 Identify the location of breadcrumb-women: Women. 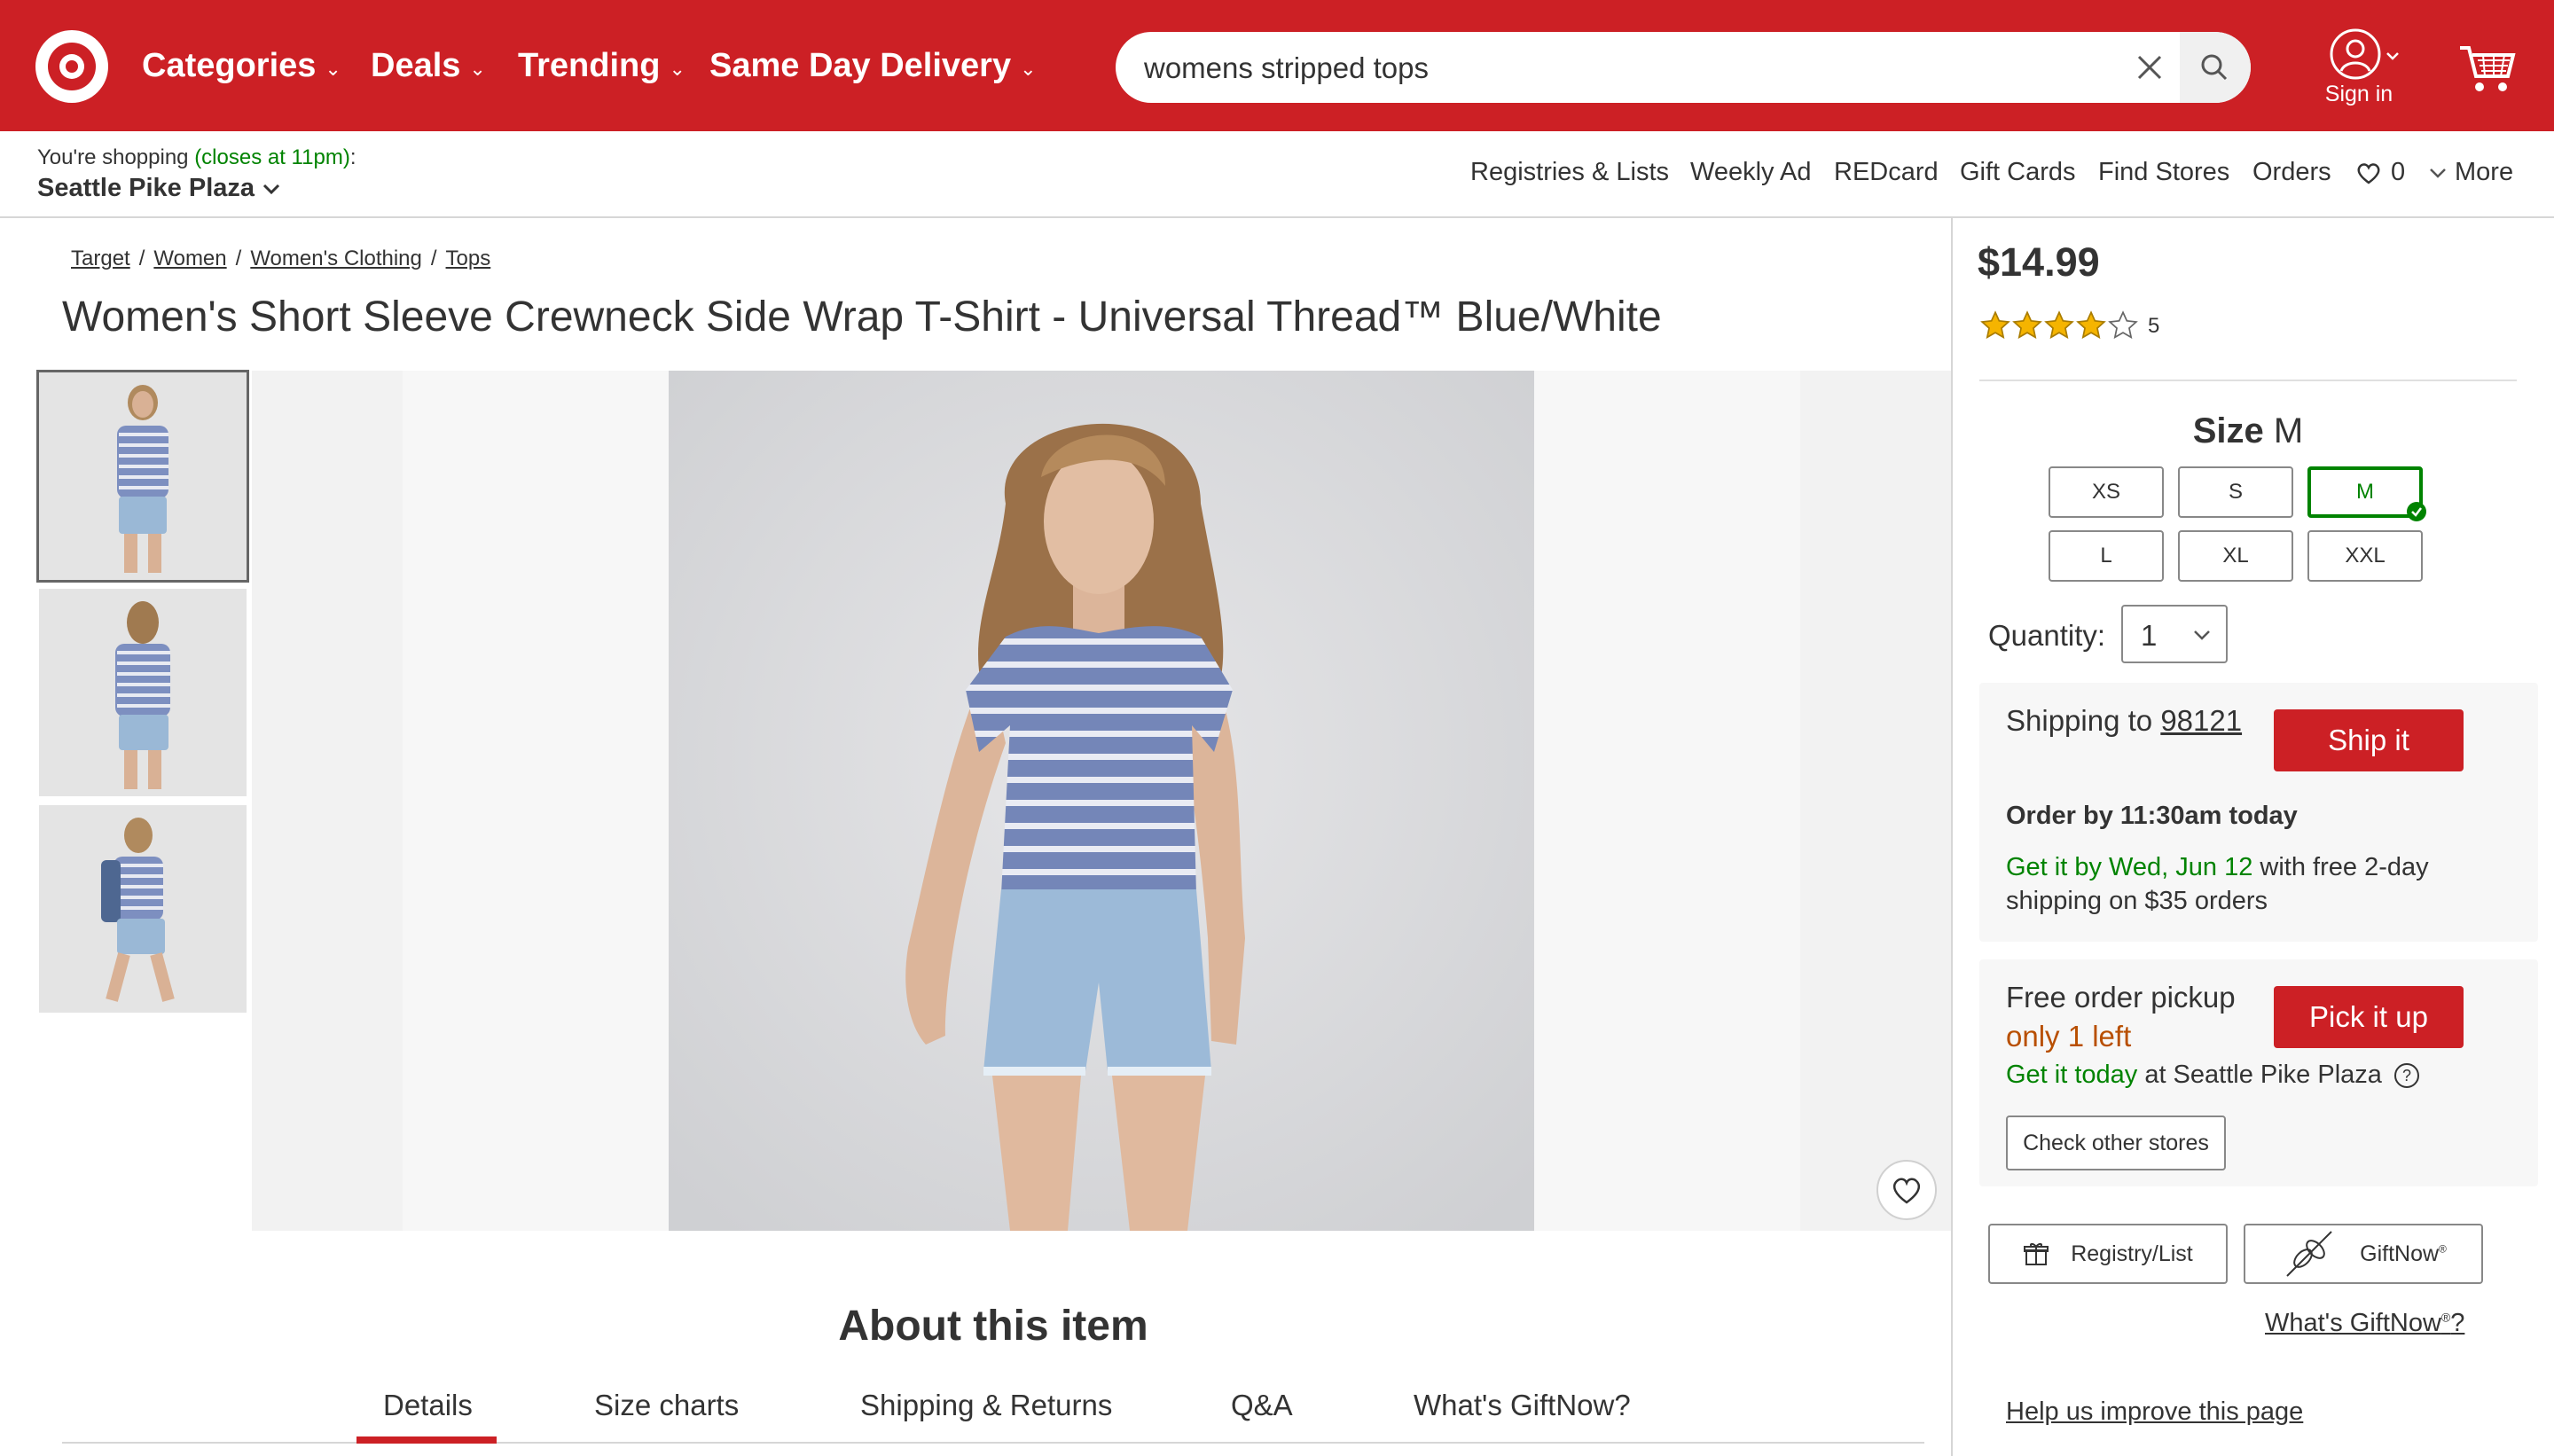
(189, 258).